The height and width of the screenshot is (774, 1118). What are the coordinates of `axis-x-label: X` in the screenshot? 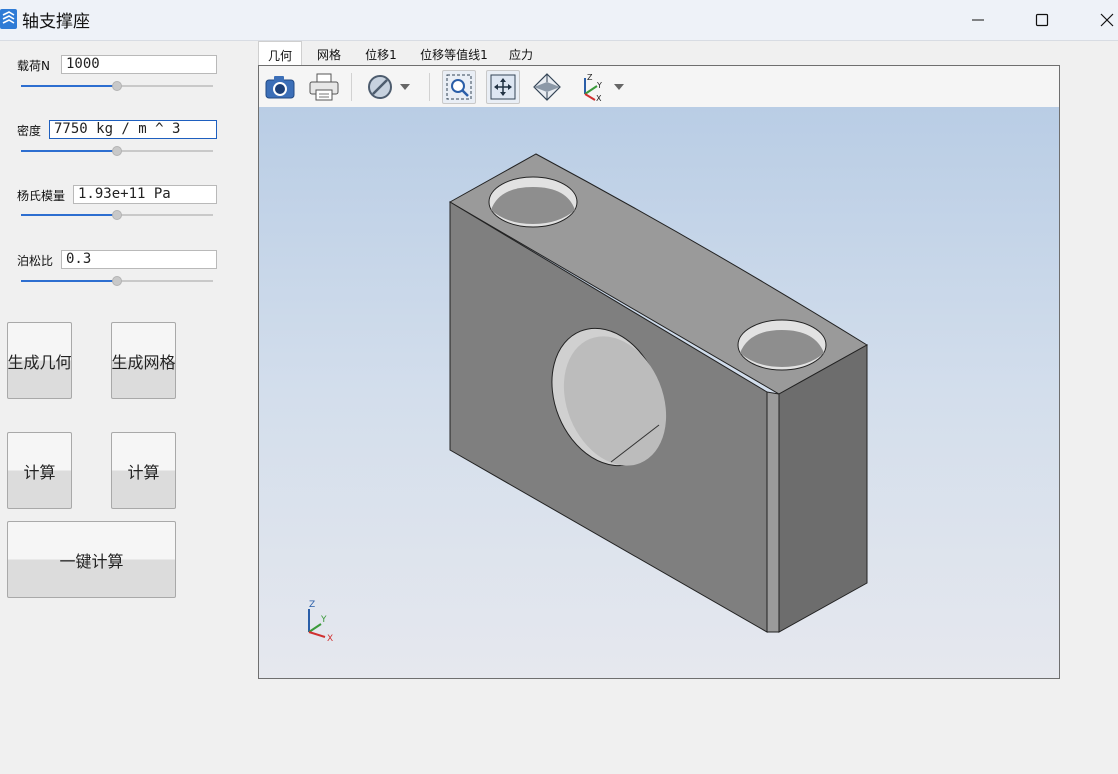 It's located at (330, 638).